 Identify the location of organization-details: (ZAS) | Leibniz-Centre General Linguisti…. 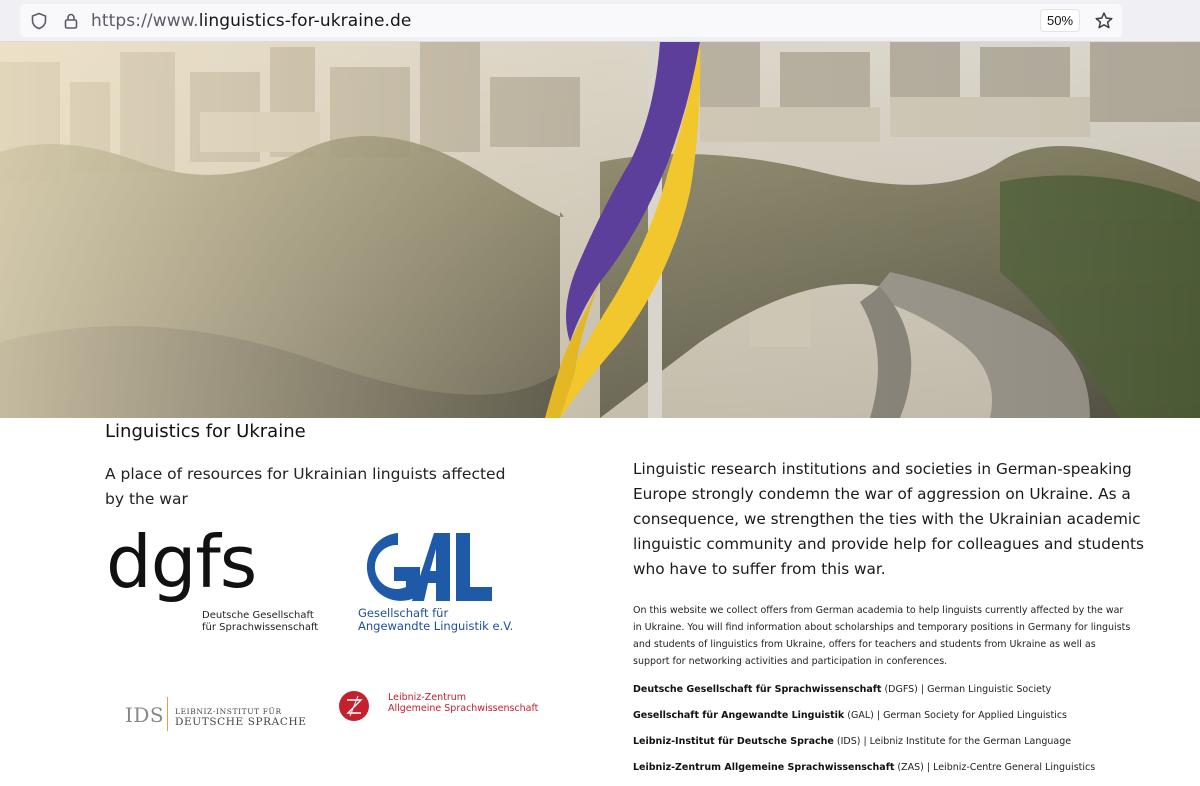
(995, 767).